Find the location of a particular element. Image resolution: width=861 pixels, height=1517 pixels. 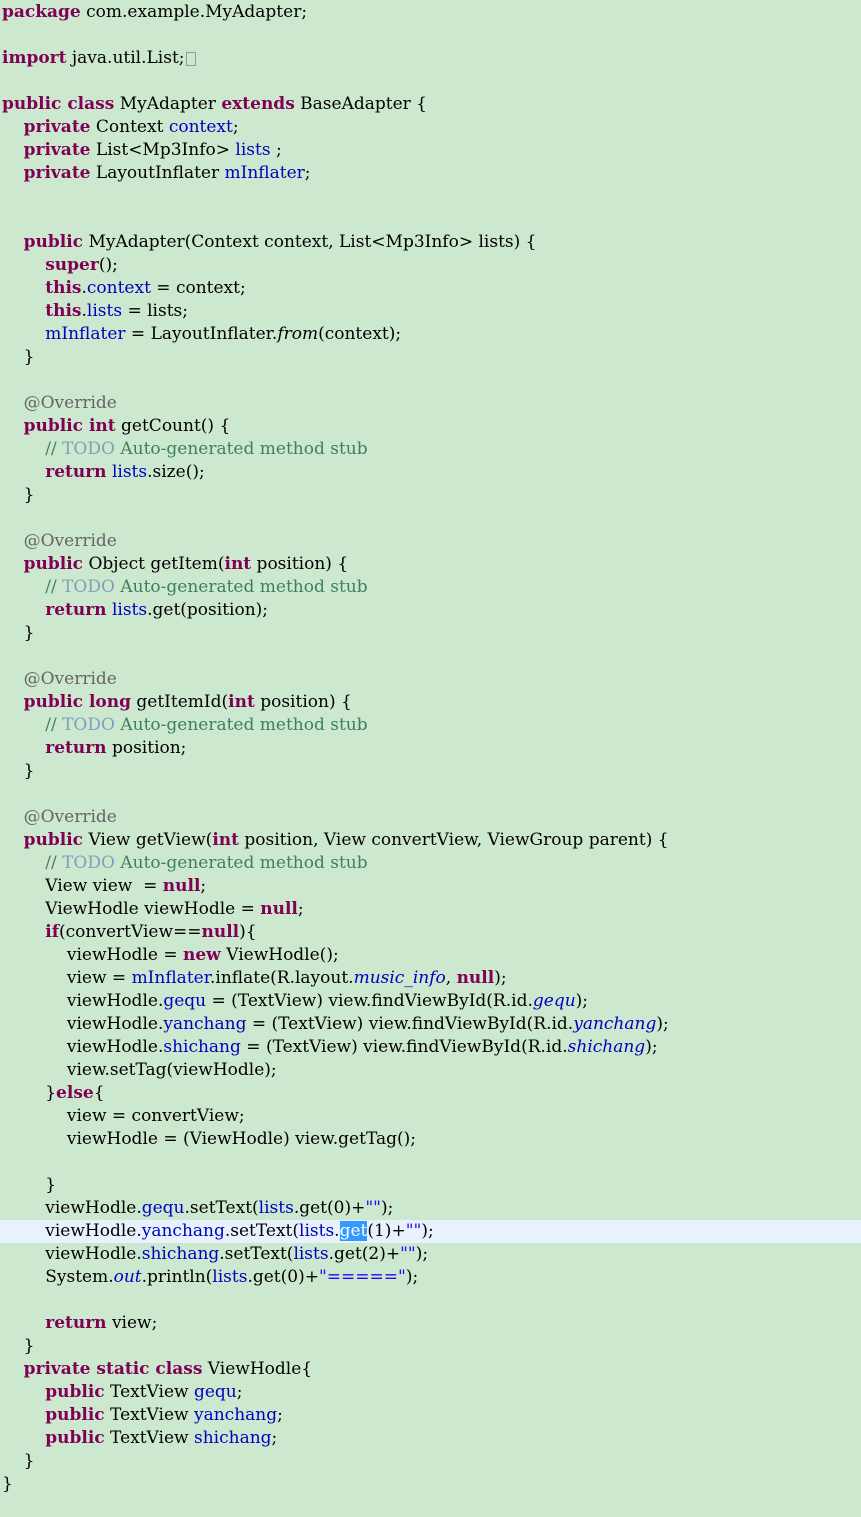

code-line: this.lists = lists; is located at coordinates (430, 311).